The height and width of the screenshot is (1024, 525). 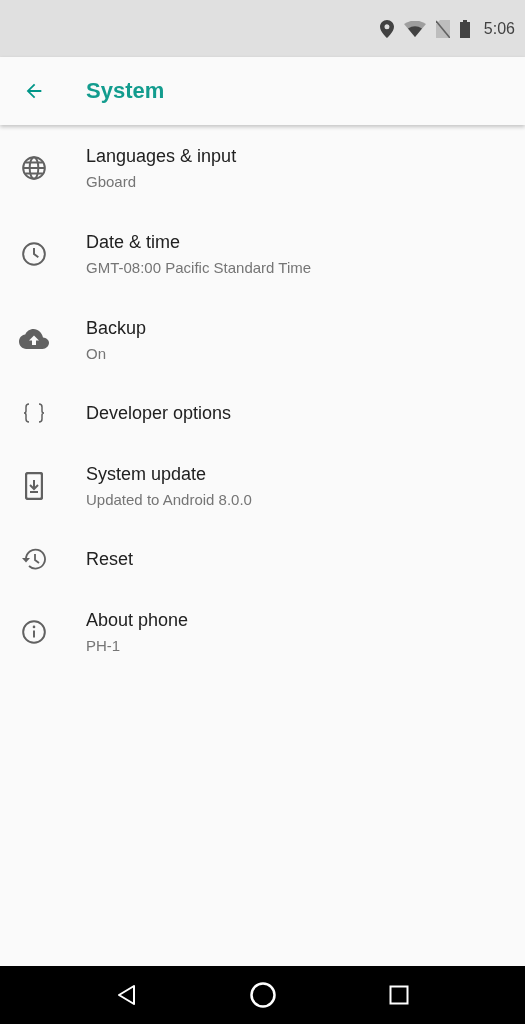 I want to click on item-summary: Updated to Android 8.0.0, so click(x=169, y=499).